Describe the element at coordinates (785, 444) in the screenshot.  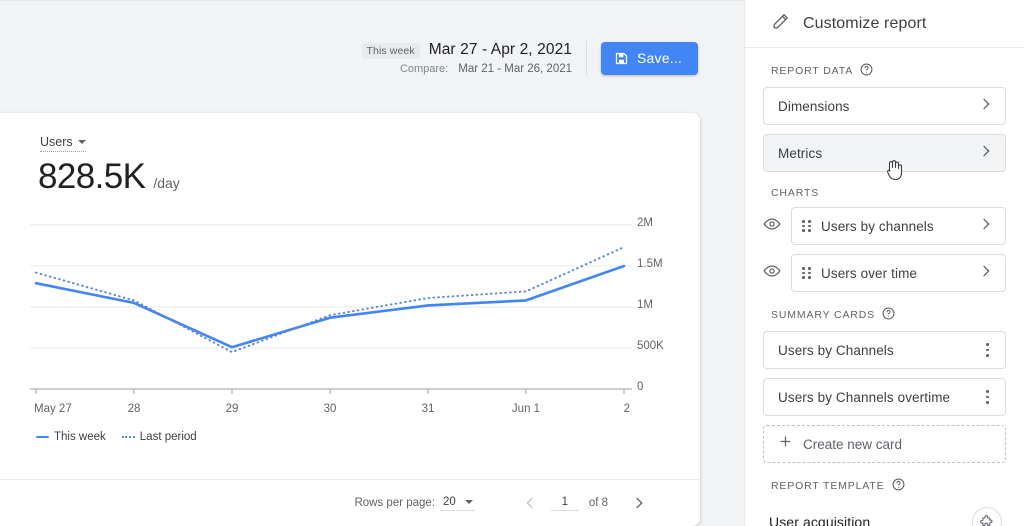
I see `plus-icon` at that location.